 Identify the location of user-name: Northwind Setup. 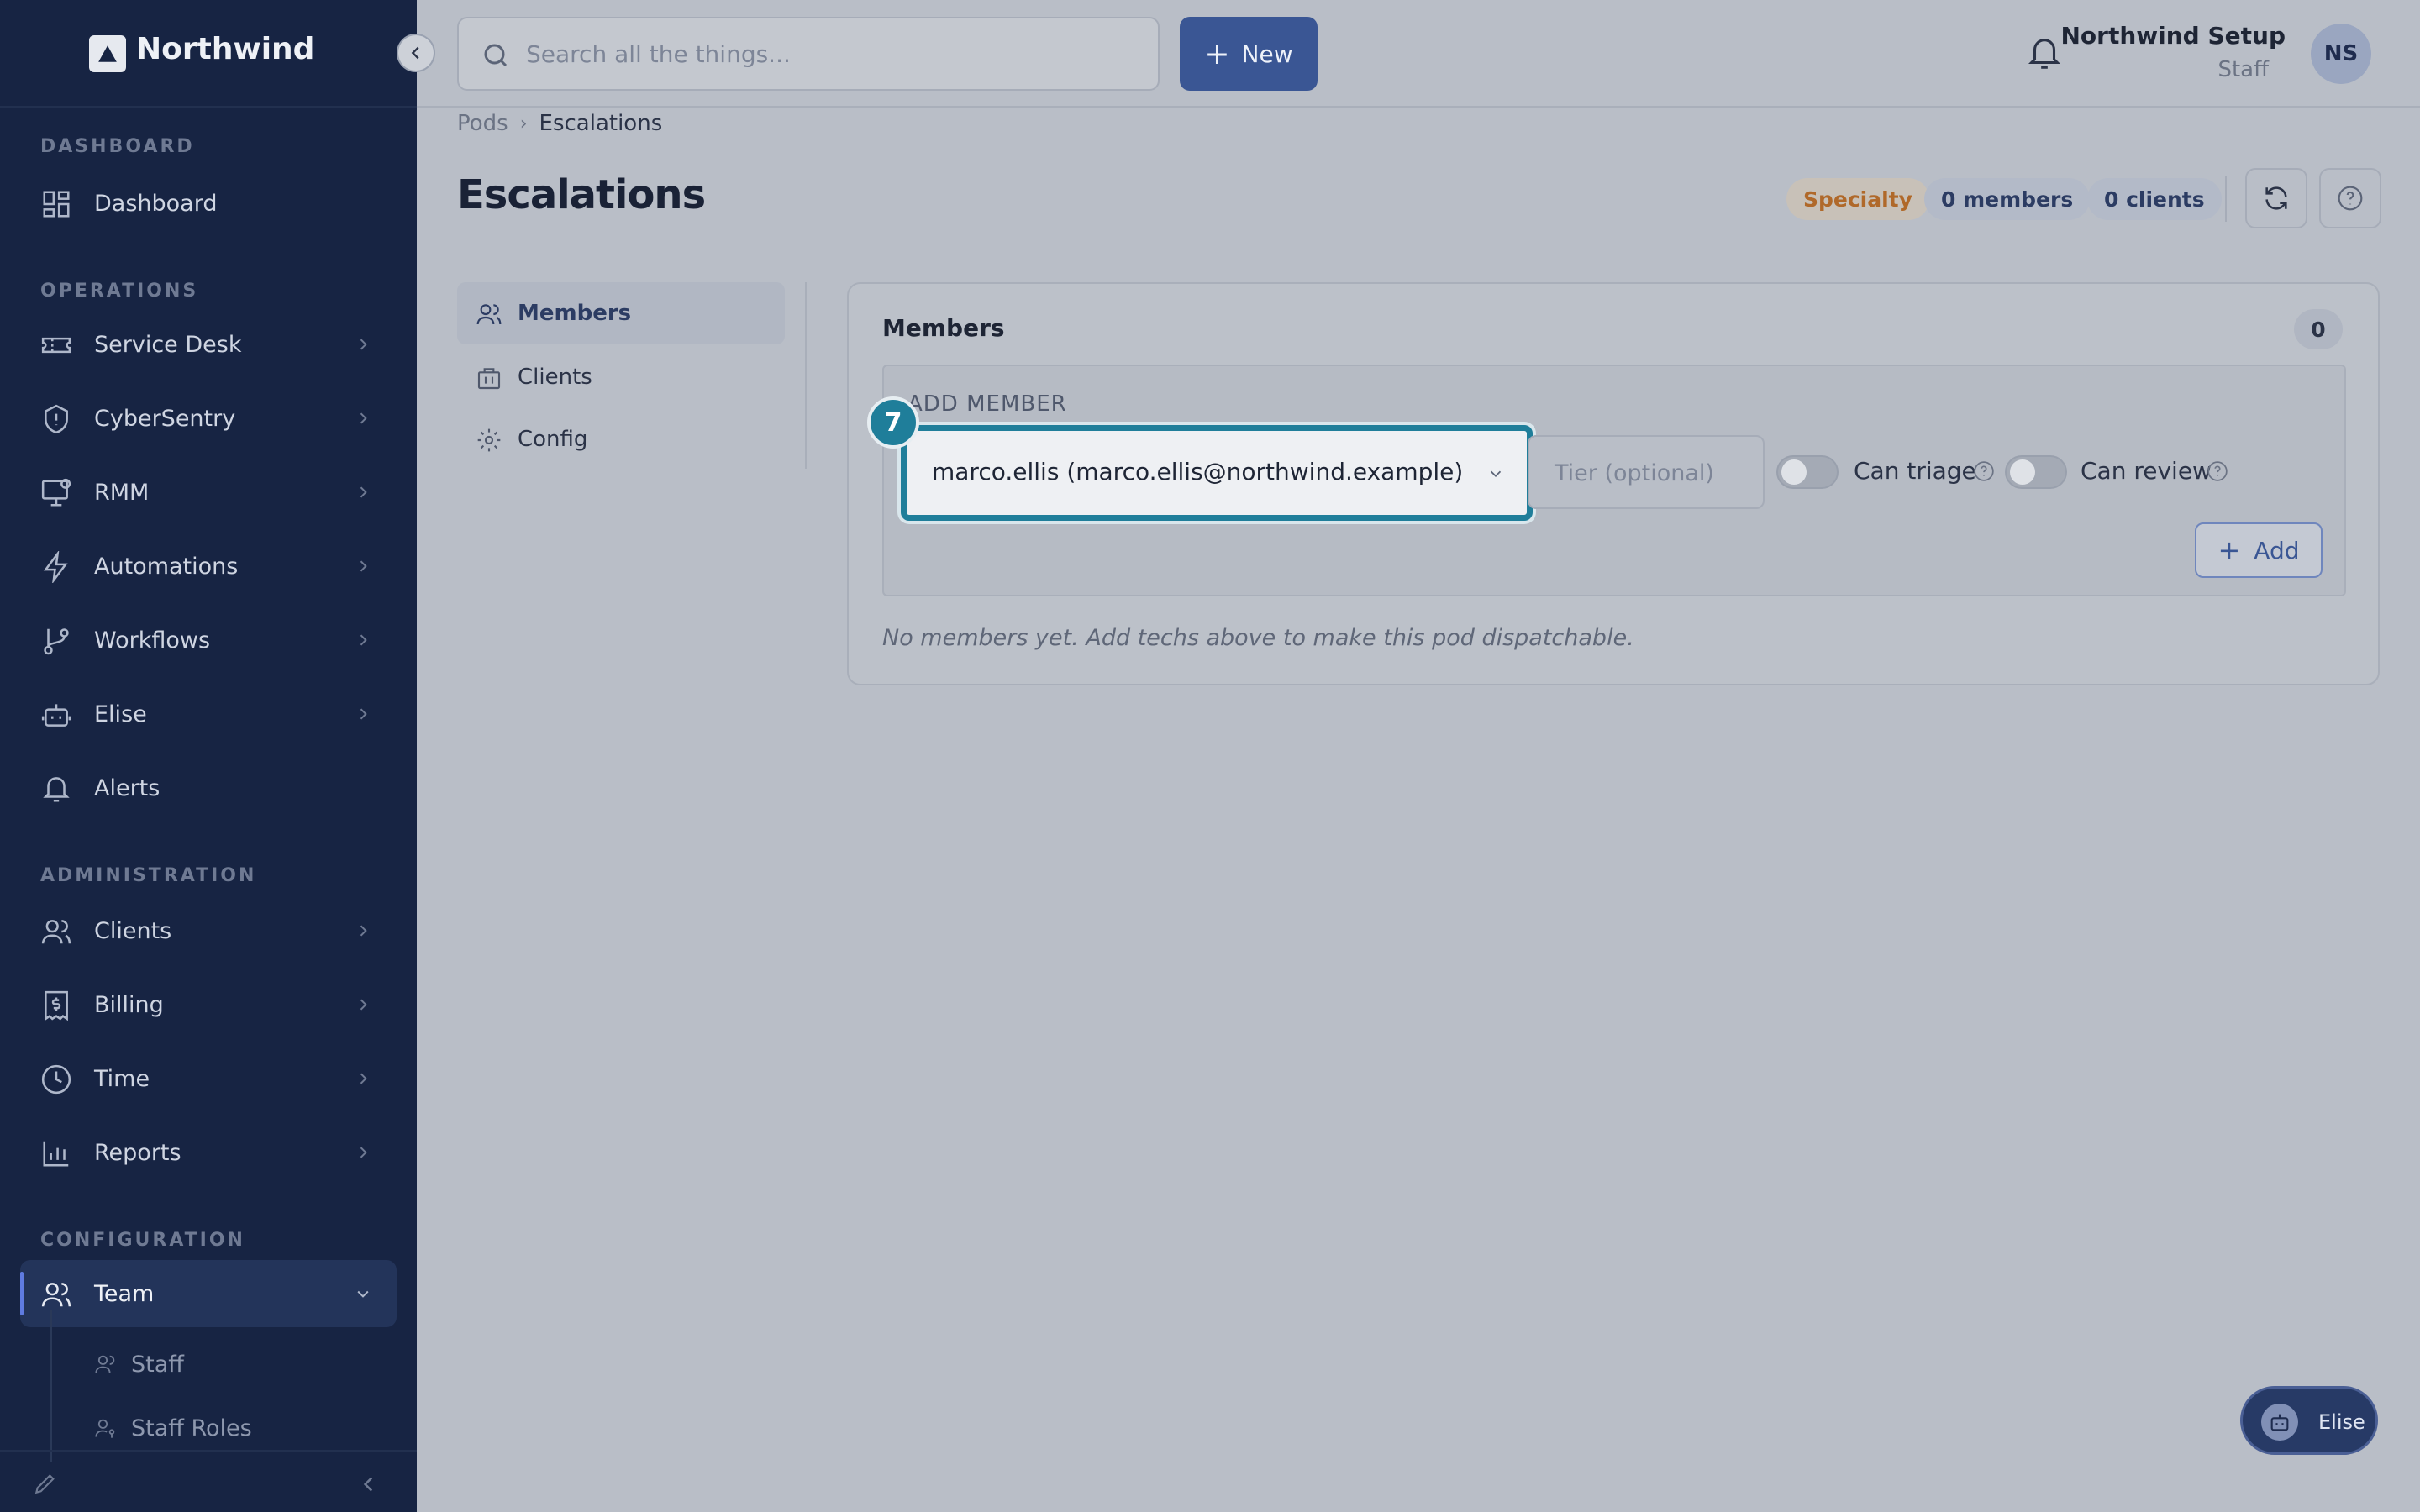
(2173, 36).